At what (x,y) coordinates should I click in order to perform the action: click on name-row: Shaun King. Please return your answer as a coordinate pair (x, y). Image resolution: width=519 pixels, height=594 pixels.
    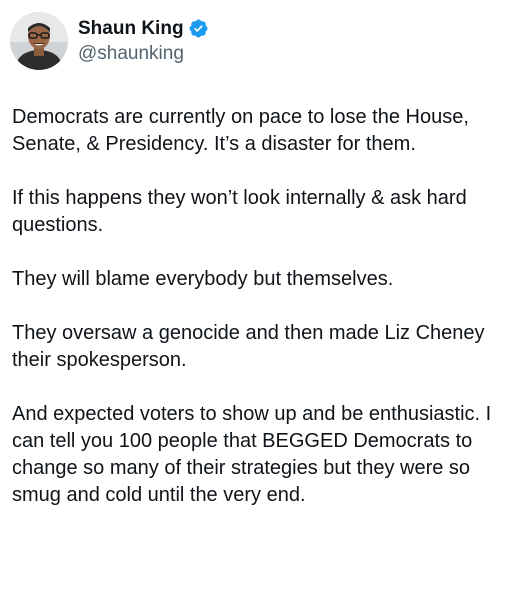
    Looking at the image, I should click on (143, 29).